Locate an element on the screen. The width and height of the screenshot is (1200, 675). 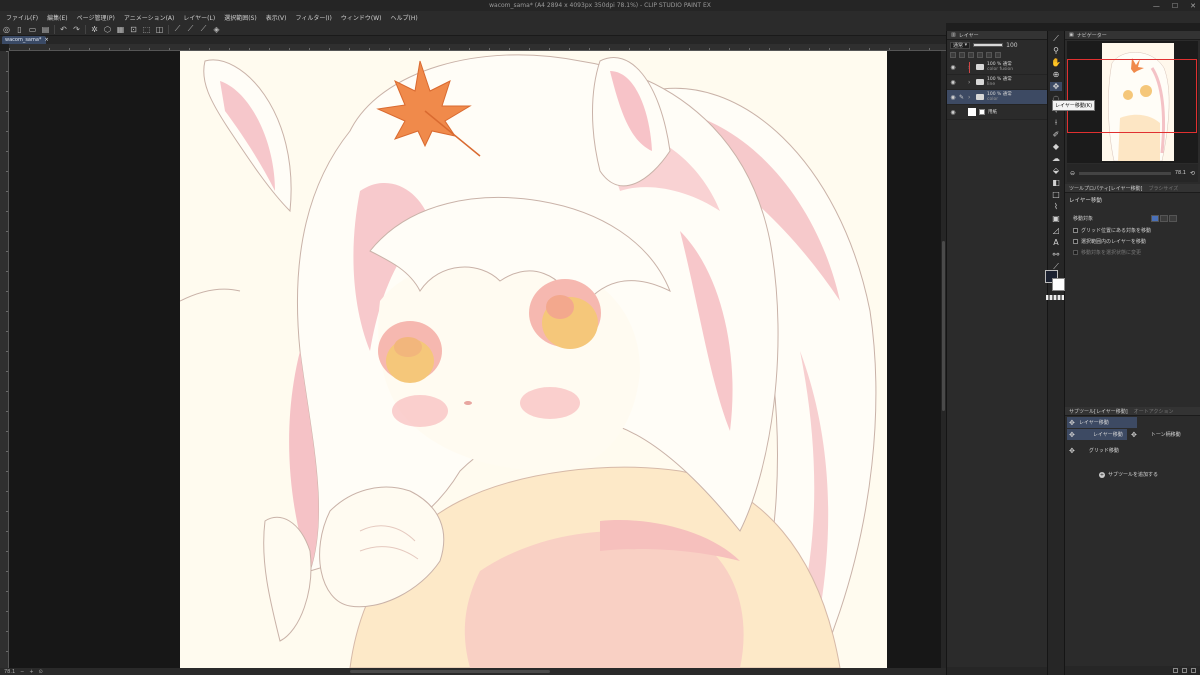
zoom-readout: 78.1 is located at coordinates (9, 672).